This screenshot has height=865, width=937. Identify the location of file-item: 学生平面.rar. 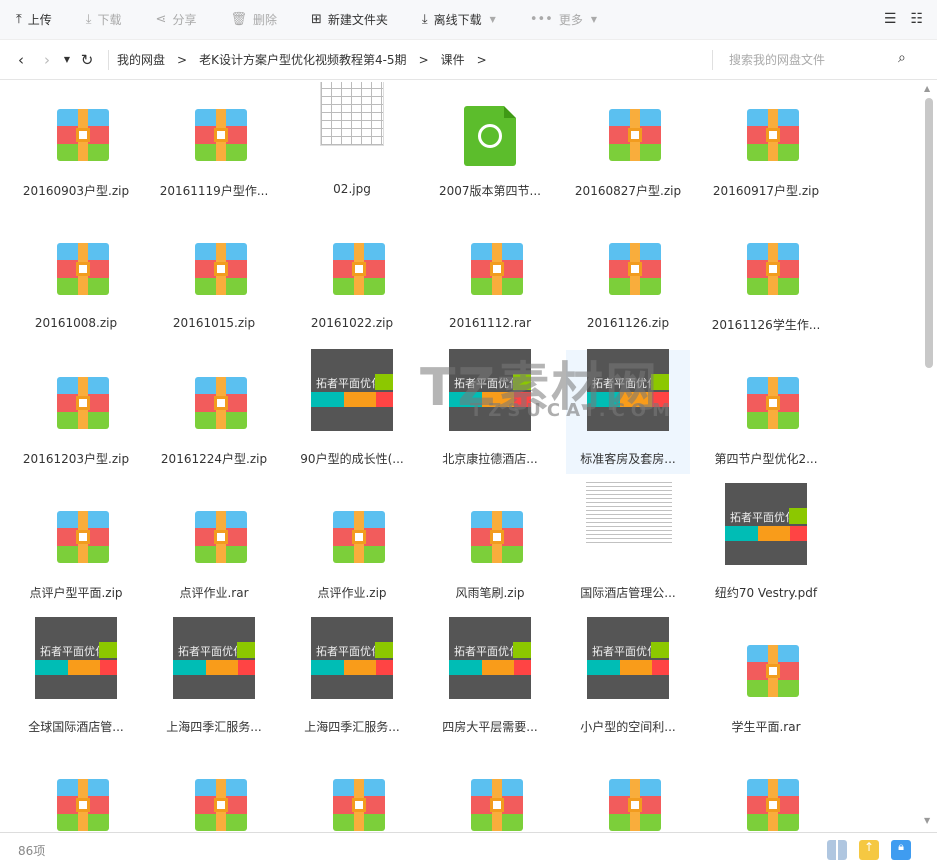
(766, 680).